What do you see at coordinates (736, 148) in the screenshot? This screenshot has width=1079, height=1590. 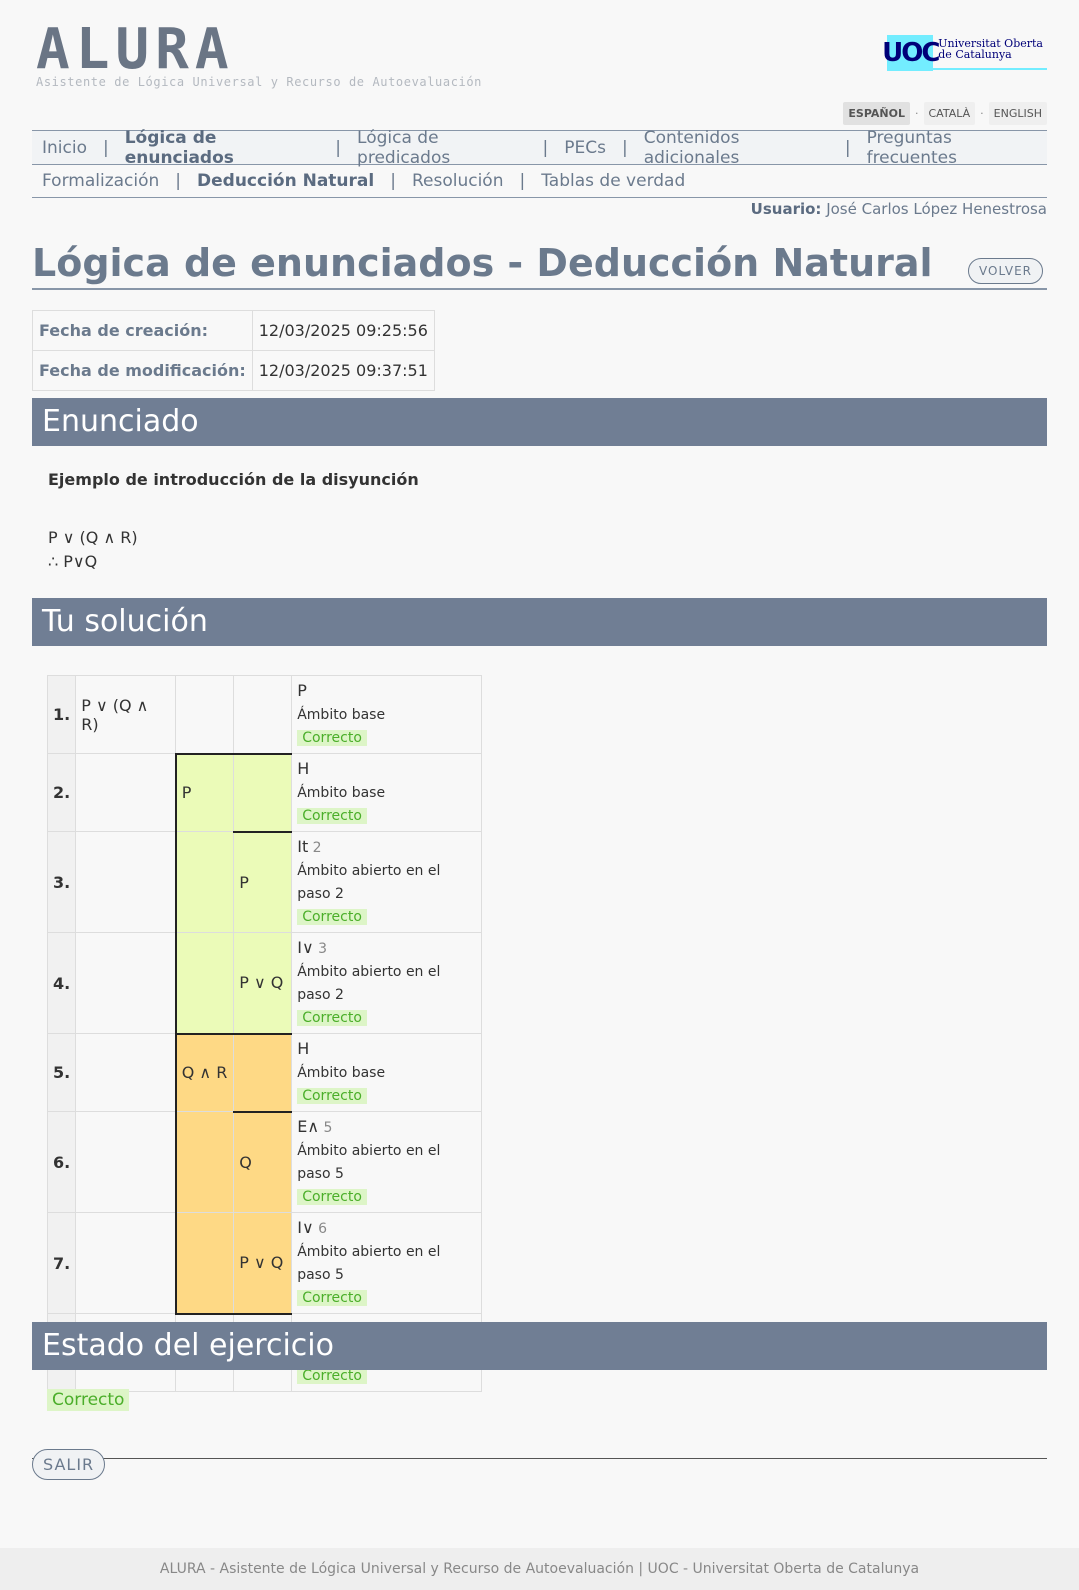 I see `nav-contenidos: Contenidos adicionales` at bounding box center [736, 148].